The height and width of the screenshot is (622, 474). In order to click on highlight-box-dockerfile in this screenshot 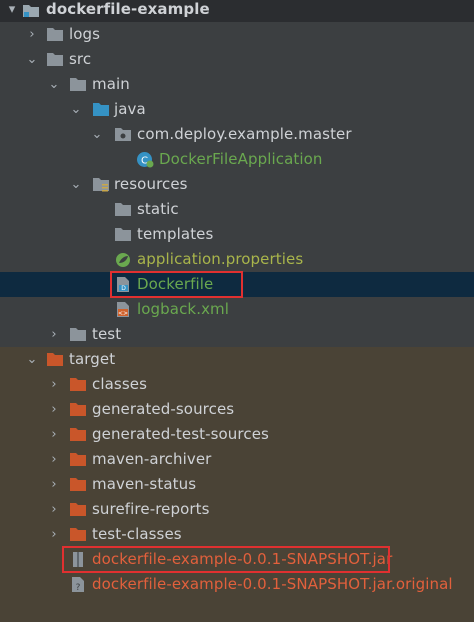, I will do `click(176, 284)`.